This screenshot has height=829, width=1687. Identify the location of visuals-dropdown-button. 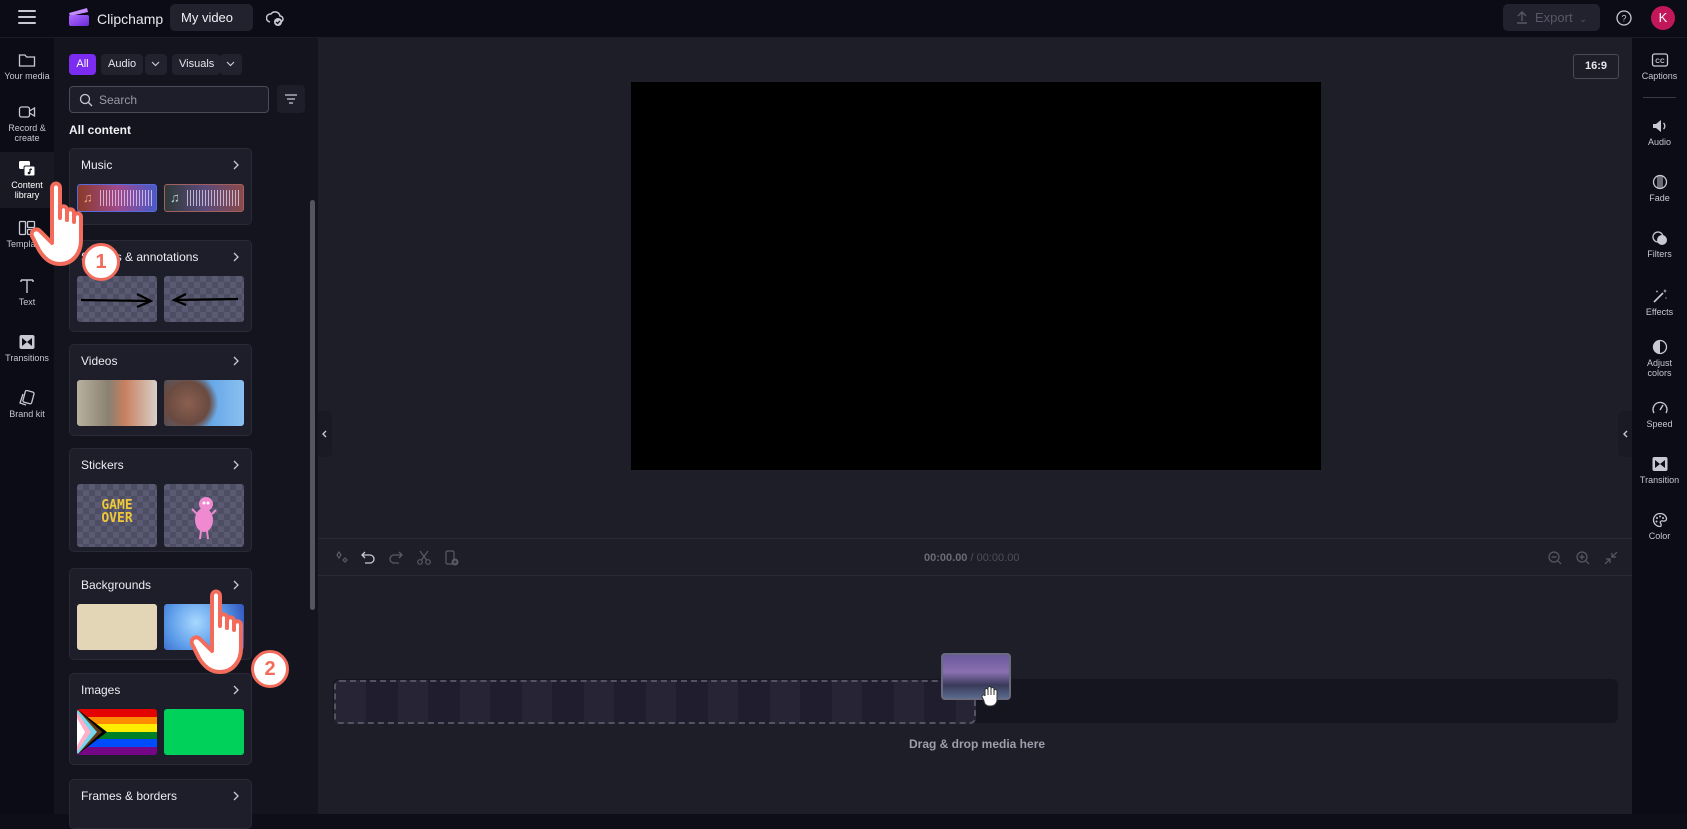
(231, 64).